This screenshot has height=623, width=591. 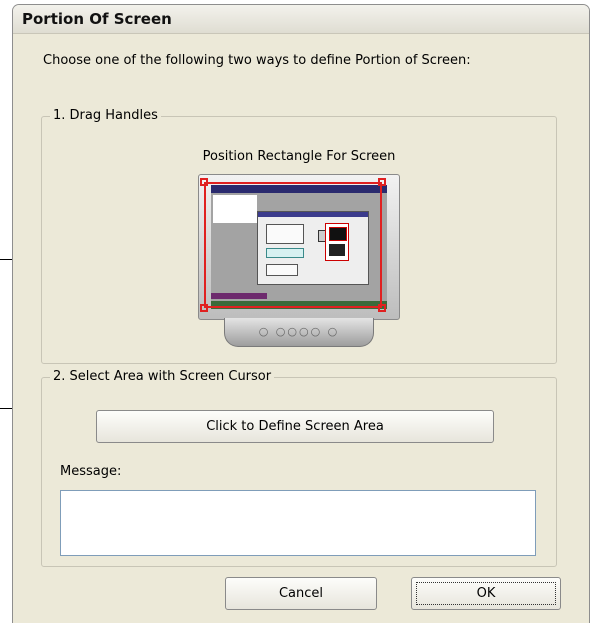 I want to click on select-area-legend: 2. Select Area with Screen Cursor, so click(x=162, y=376).